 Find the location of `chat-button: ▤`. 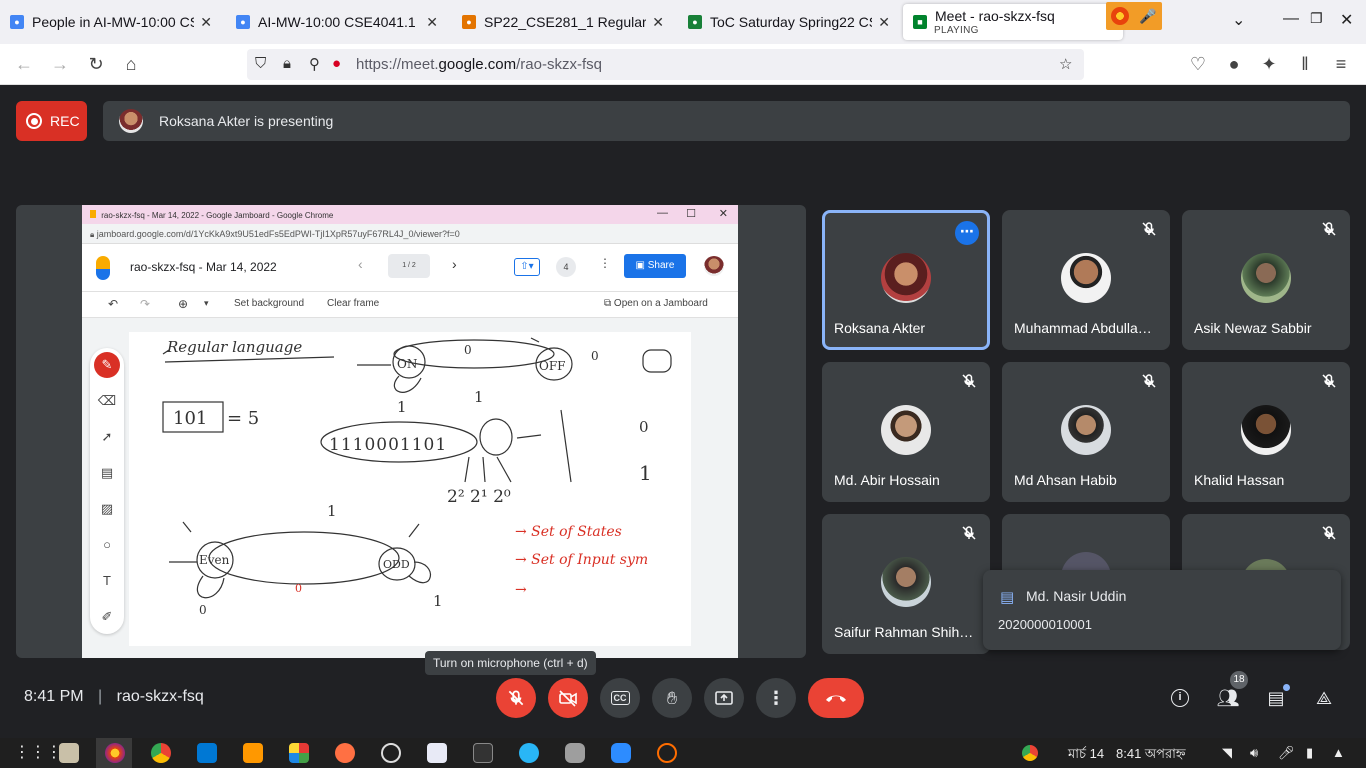

chat-button: ▤ is located at coordinates (1277, 697).